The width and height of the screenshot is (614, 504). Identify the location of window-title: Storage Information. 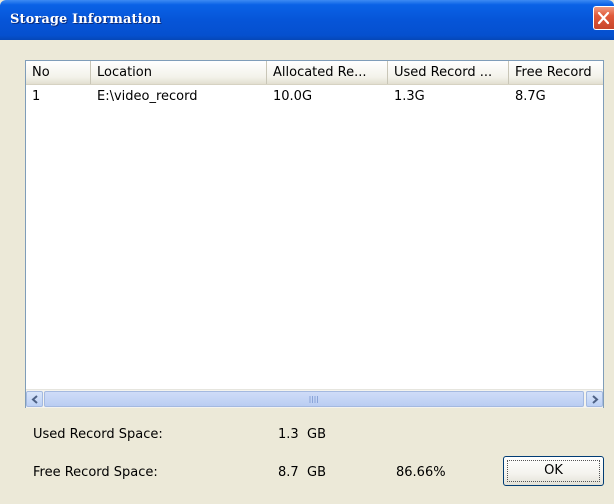
(86, 19).